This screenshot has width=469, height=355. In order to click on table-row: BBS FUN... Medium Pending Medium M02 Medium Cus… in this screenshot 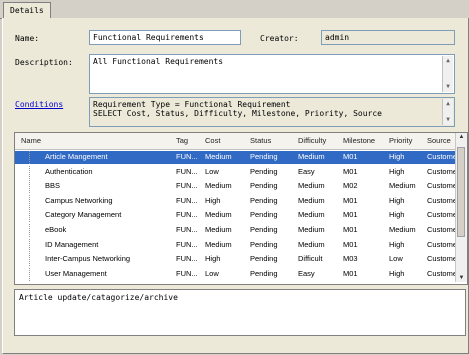, I will do `click(237, 187)`.